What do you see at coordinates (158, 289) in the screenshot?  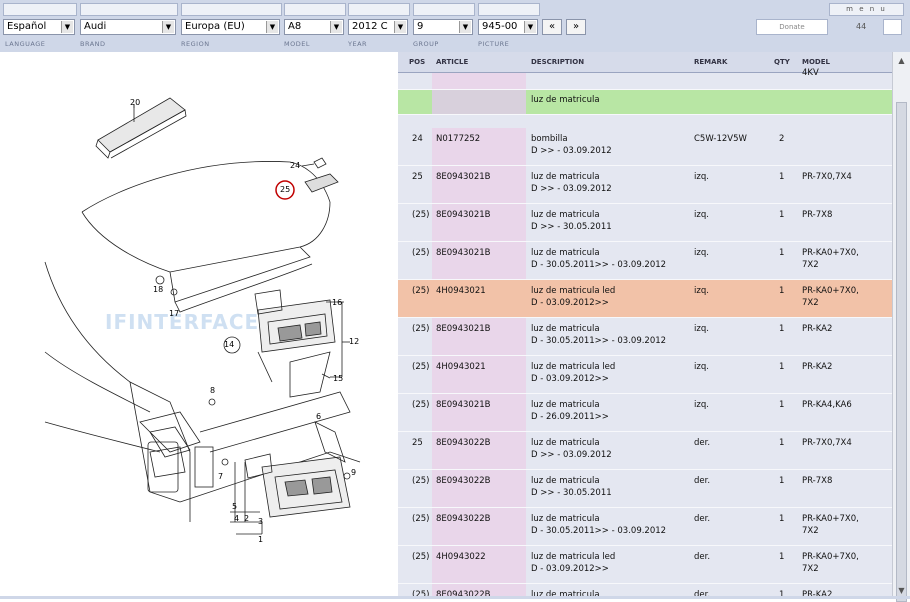 I see `callout-18: 18` at bounding box center [158, 289].